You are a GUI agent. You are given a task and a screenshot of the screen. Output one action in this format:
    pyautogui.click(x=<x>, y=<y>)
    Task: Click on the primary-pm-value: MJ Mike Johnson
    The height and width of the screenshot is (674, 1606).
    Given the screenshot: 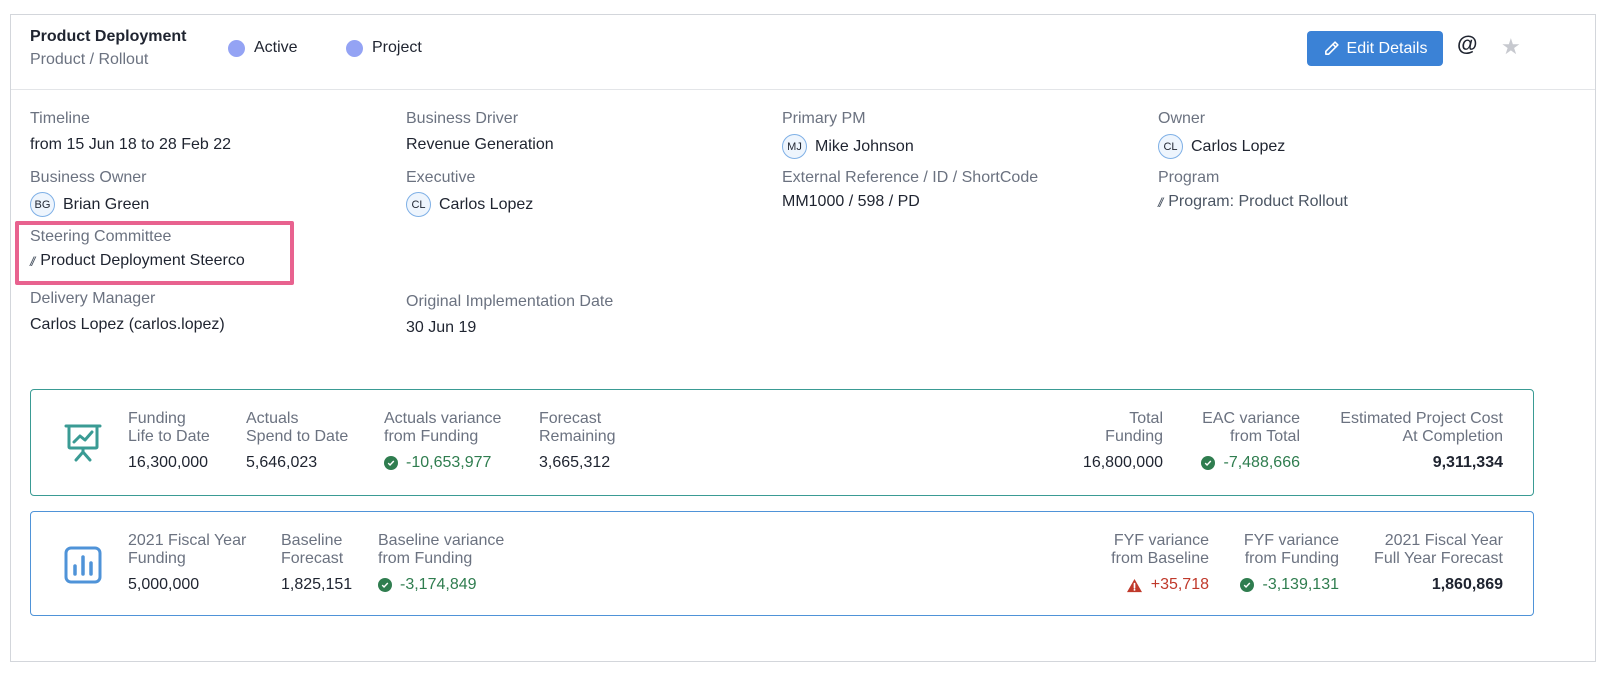 What is the action you would take?
    pyautogui.click(x=848, y=146)
    